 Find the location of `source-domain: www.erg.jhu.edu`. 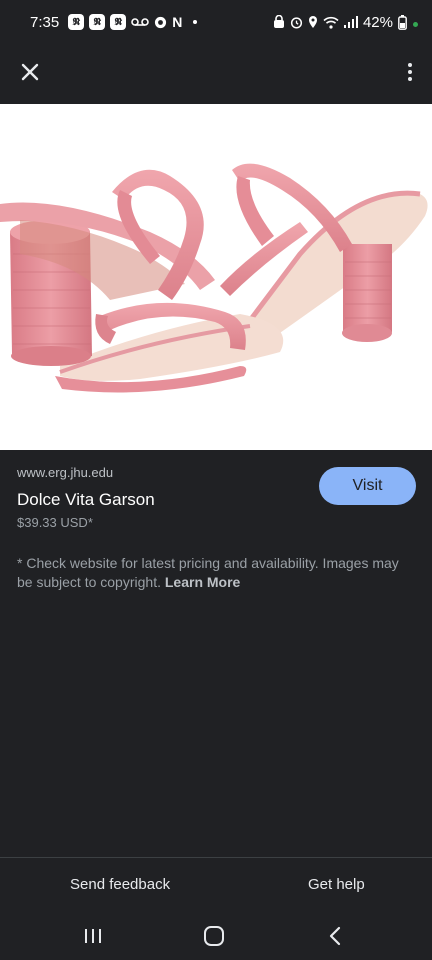

source-domain: www.erg.jhu.edu is located at coordinates (65, 472).